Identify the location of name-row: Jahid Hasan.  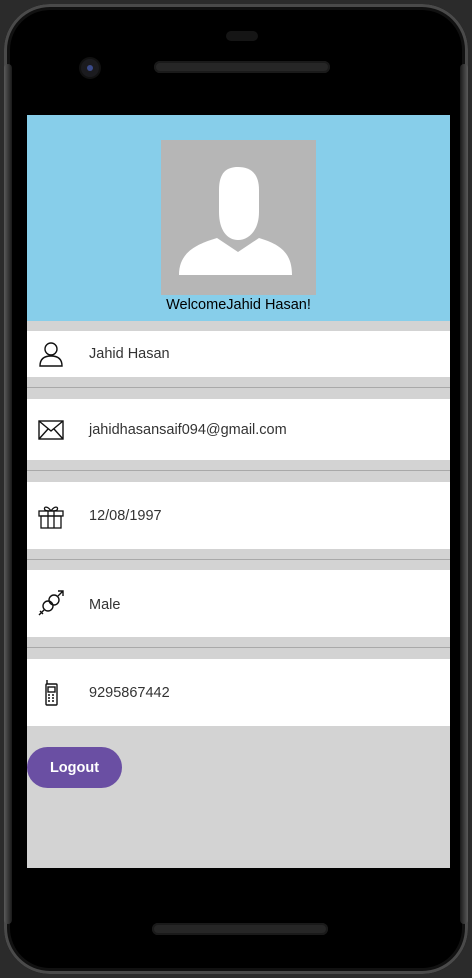
(238, 354).